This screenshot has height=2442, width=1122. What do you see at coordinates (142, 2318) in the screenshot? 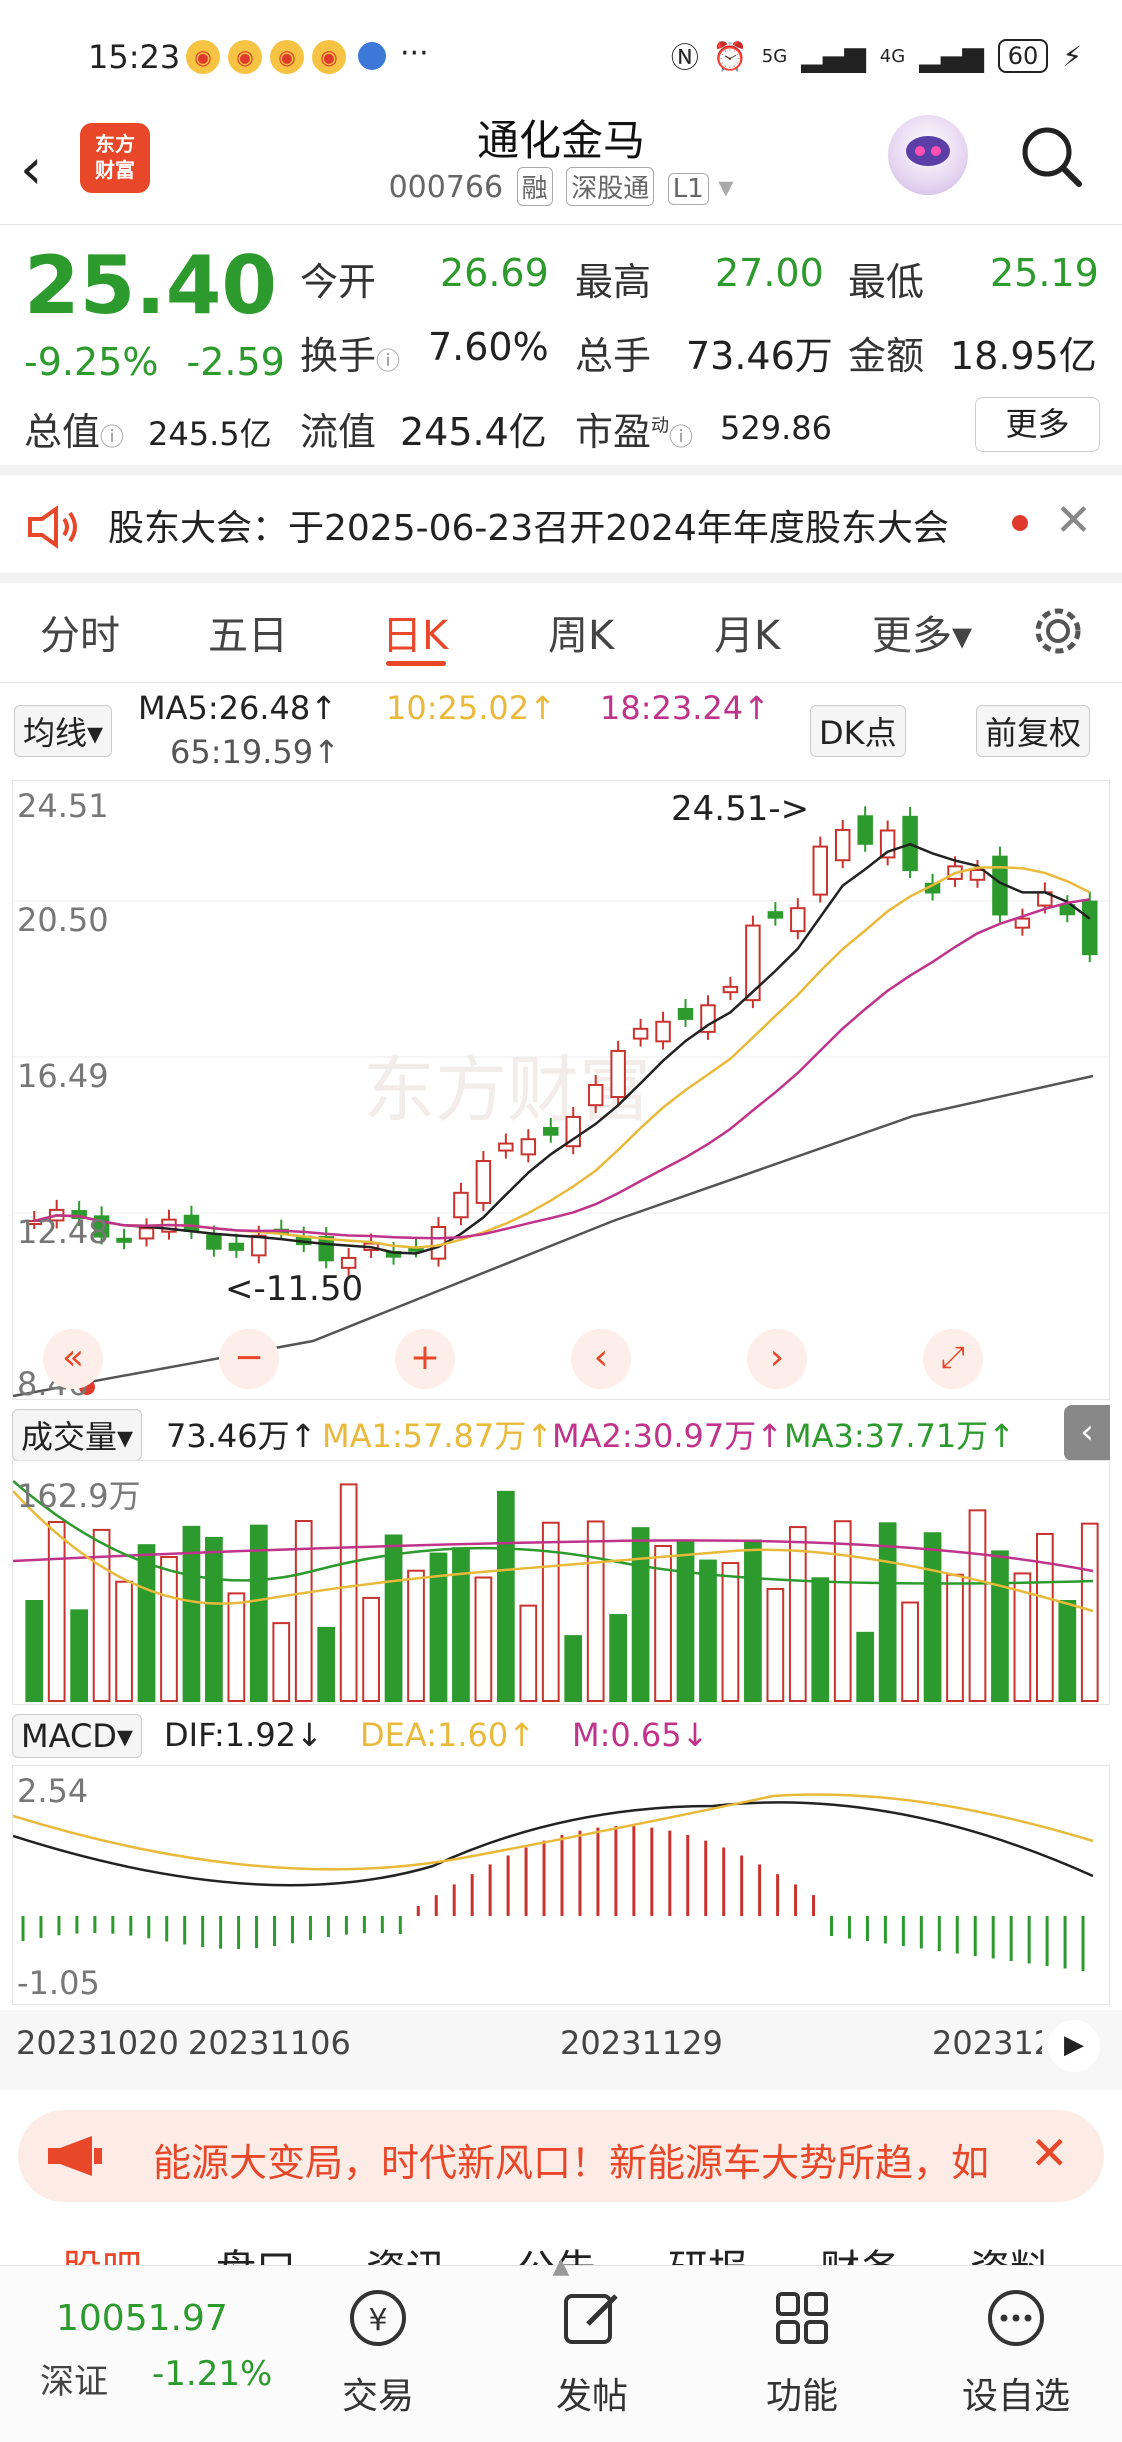
I see `index-value: 10051.97` at bounding box center [142, 2318].